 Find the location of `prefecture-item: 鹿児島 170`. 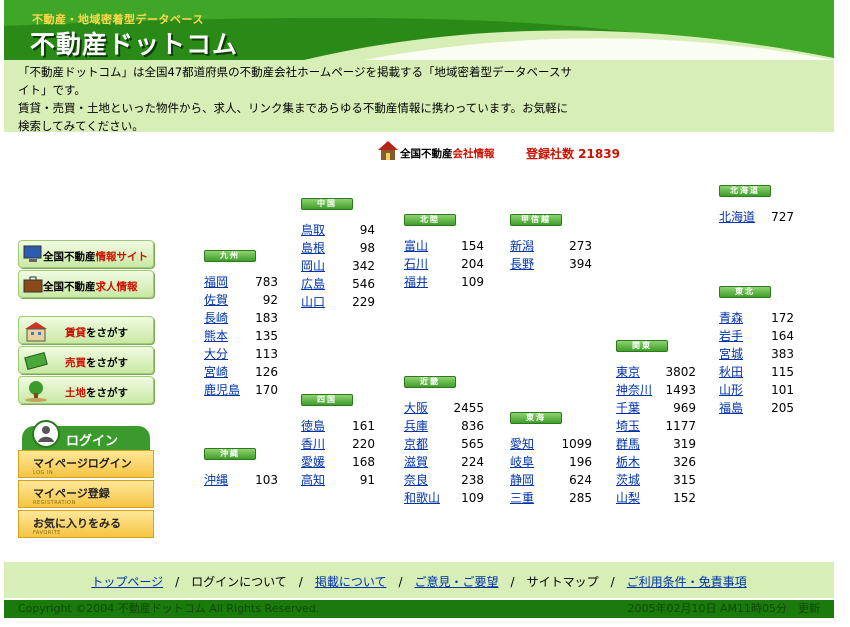

prefecture-item: 鹿児島 170 is located at coordinates (241, 390).